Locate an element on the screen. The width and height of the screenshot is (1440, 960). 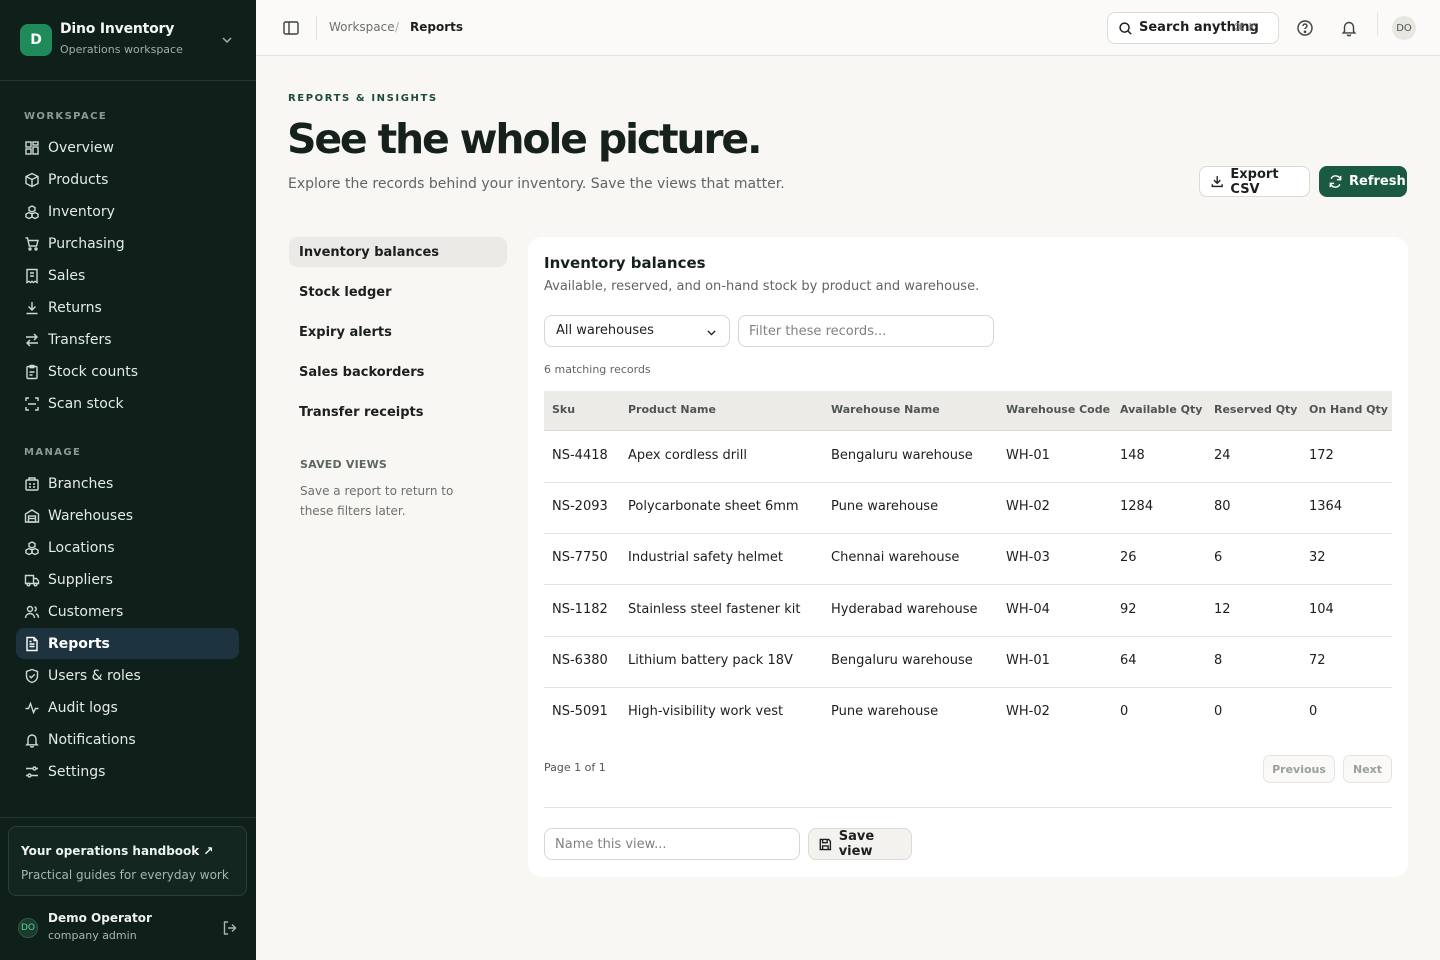
workspace-switcher: D Dino Inventory Operations workspace is located at coordinates (128, 40).